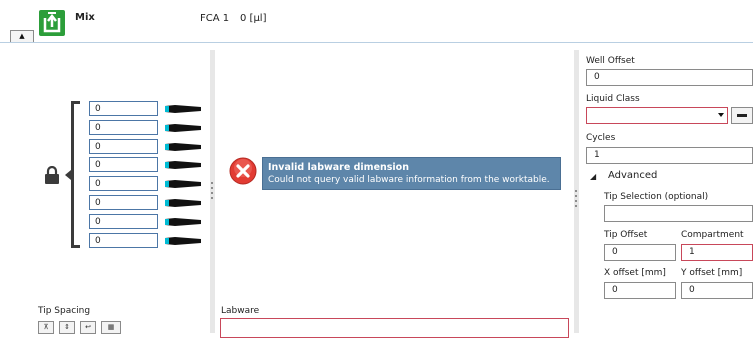  What do you see at coordinates (123, 183) in the screenshot?
I see `tip-5-input: 0` at bounding box center [123, 183].